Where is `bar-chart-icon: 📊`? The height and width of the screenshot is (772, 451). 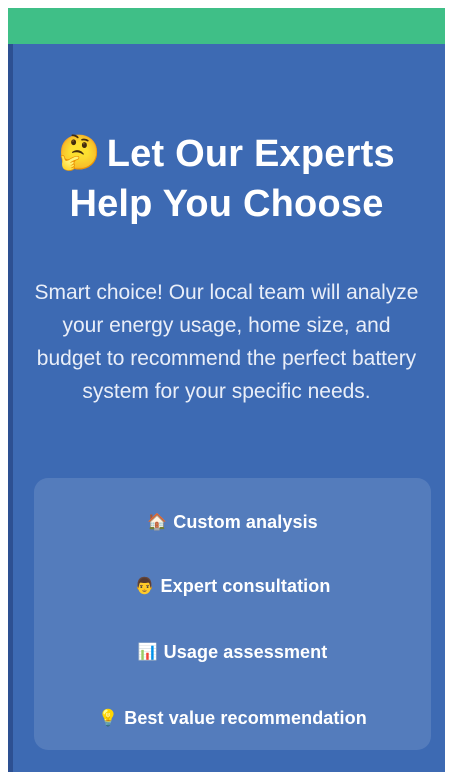
bar-chart-icon: 📊 is located at coordinates (147, 652).